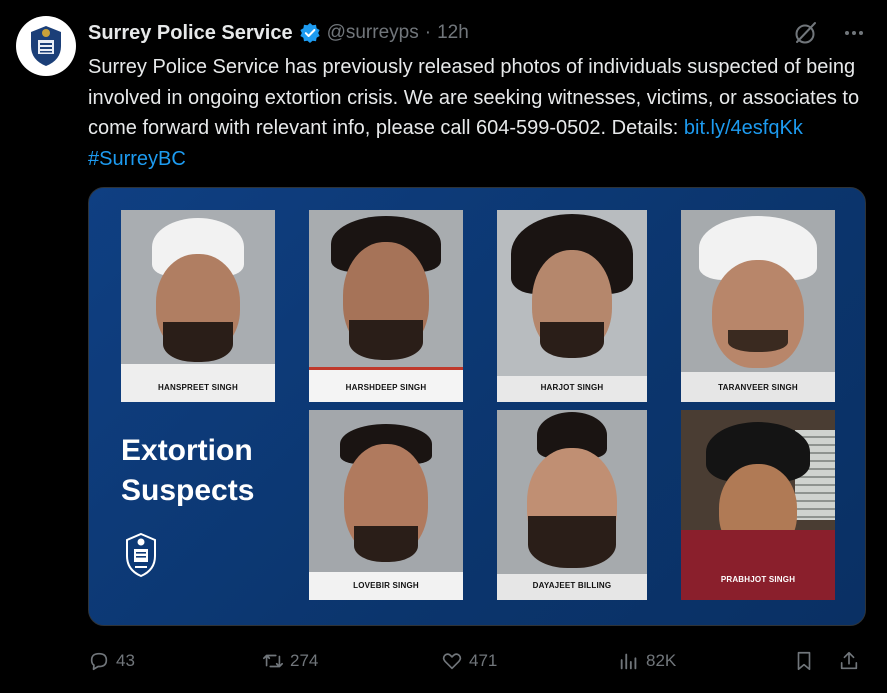 This screenshot has width=887, height=693. I want to click on like-button: 471, so click(469, 661).